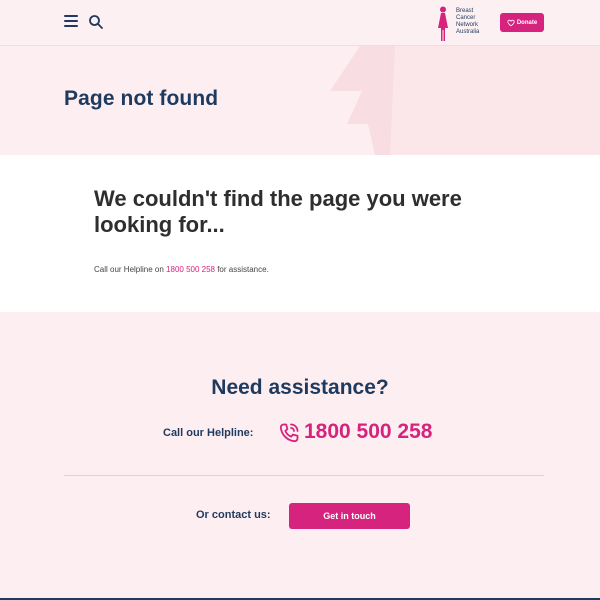 The height and width of the screenshot is (600, 600). Describe the element at coordinates (527, 22) in the screenshot. I see `donate-label: Donate` at that location.